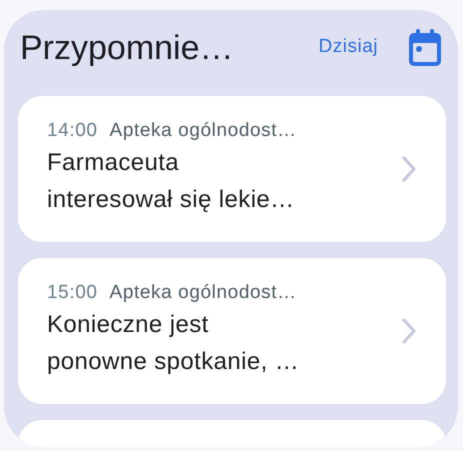  What do you see at coordinates (72, 131) in the screenshot?
I see `reminder-time: 14:00` at bounding box center [72, 131].